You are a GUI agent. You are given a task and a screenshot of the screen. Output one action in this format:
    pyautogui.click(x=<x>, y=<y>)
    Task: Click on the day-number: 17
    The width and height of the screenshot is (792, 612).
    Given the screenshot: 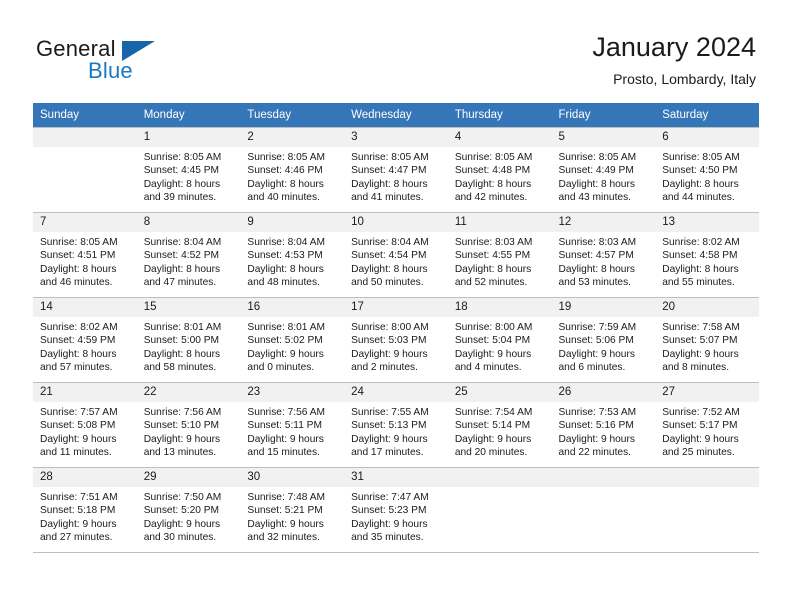 What is the action you would take?
    pyautogui.click(x=396, y=307)
    